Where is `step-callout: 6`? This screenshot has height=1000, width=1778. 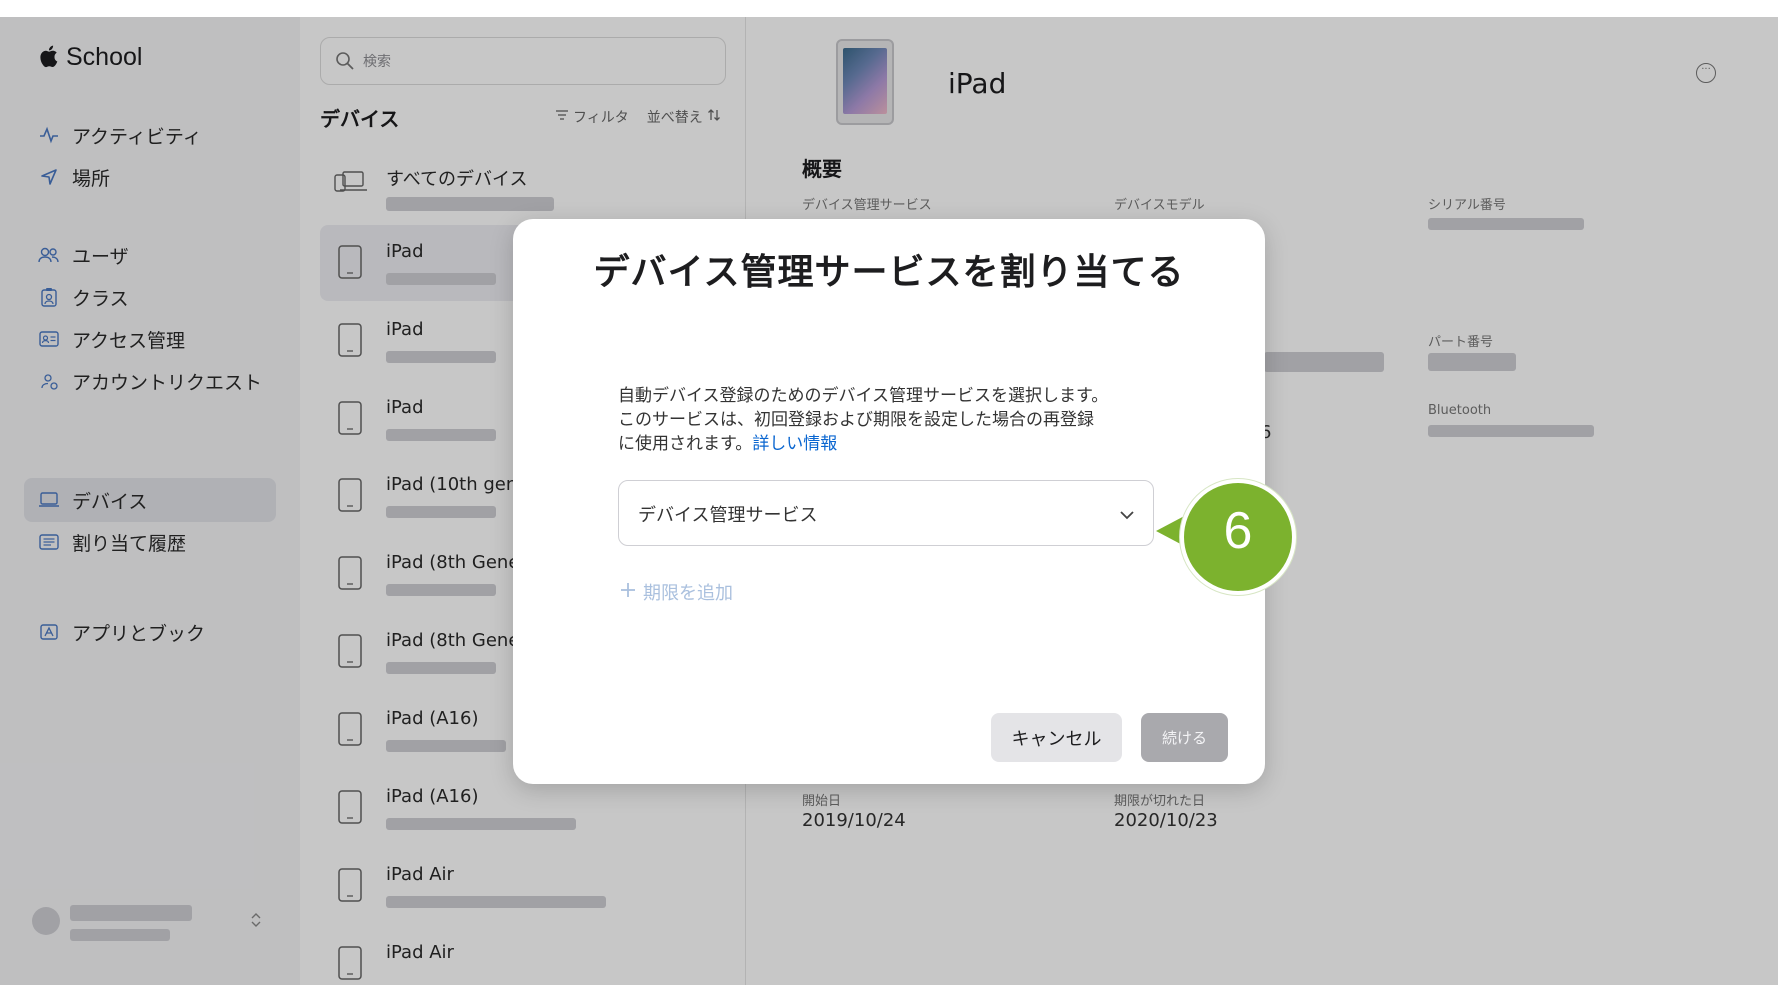
step-callout: 6 is located at coordinates (1238, 537).